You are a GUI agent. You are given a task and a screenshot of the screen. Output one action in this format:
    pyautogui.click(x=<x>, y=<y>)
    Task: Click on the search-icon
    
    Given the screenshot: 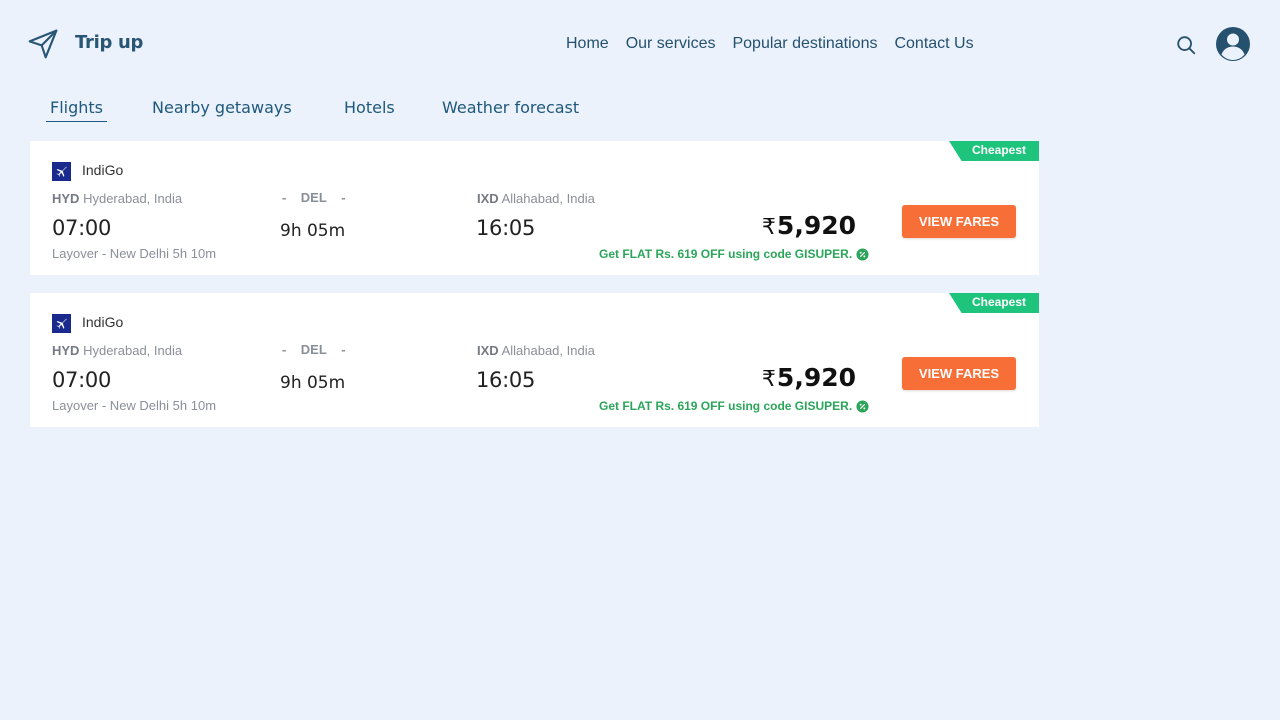 What is the action you would take?
    pyautogui.click(x=1186, y=45)
    